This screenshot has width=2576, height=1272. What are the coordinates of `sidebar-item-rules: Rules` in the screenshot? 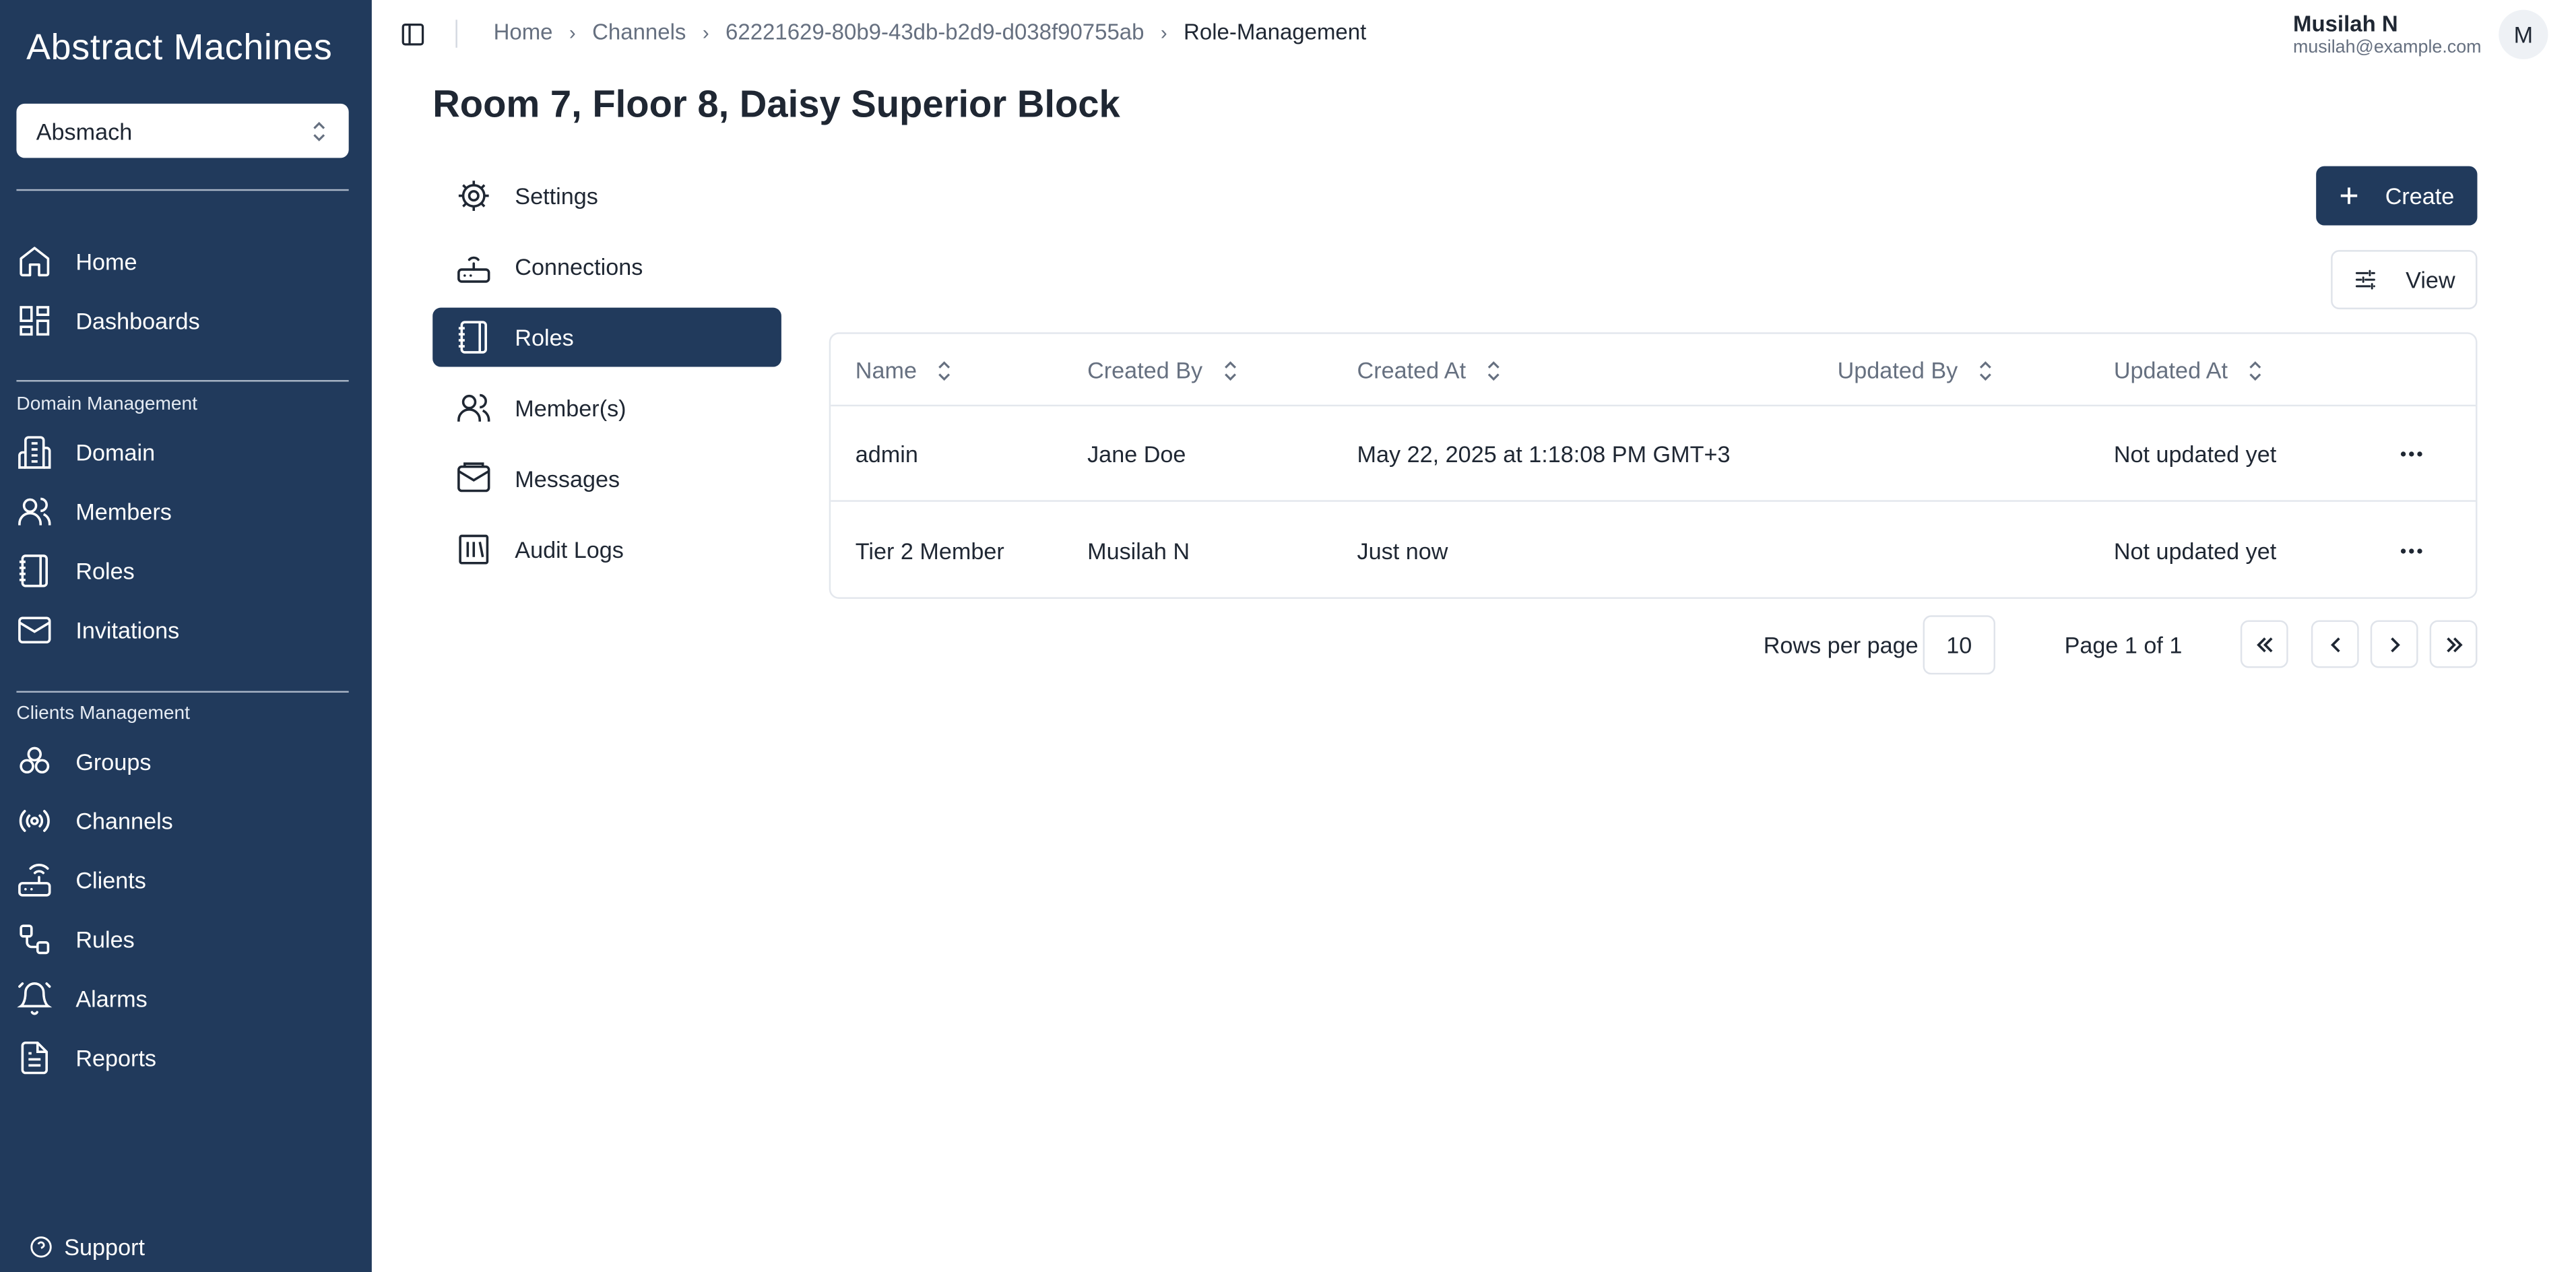 It's located at (182, 939).